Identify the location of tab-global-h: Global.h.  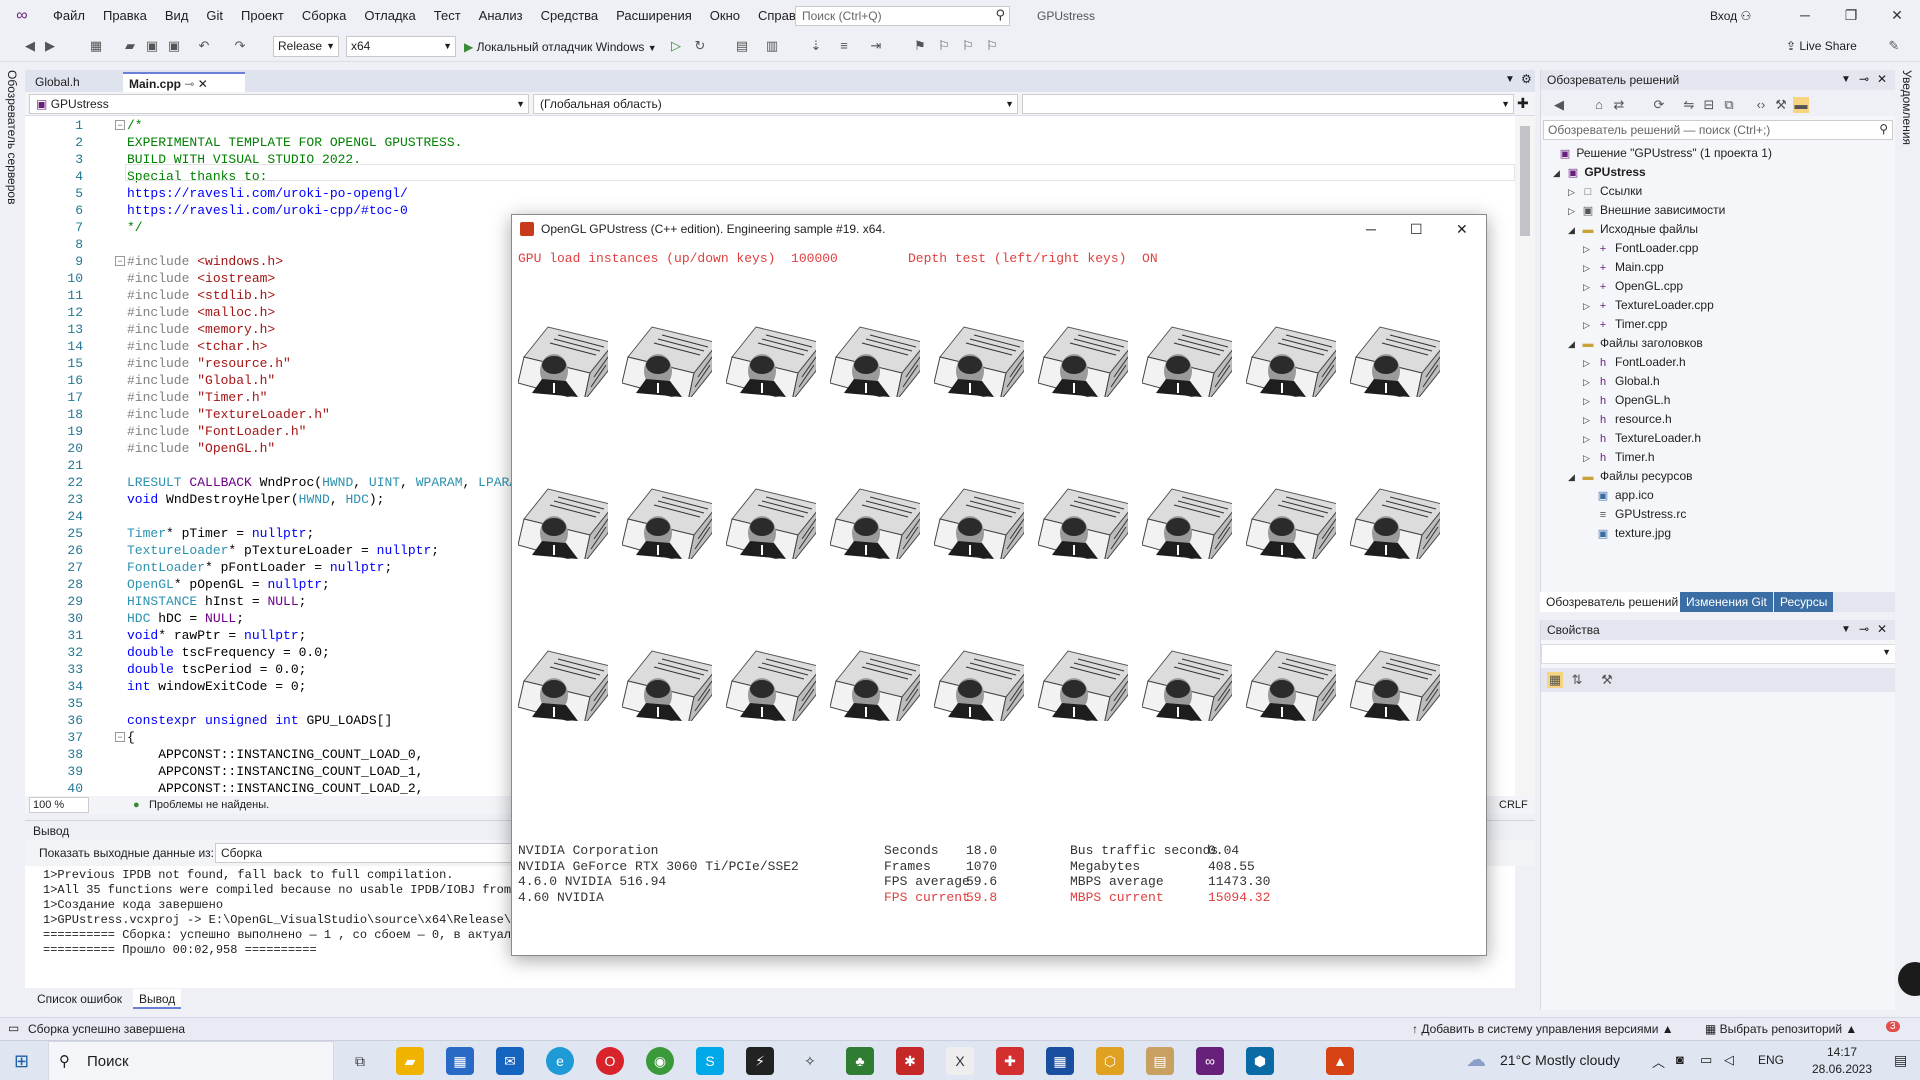
(74, 82).